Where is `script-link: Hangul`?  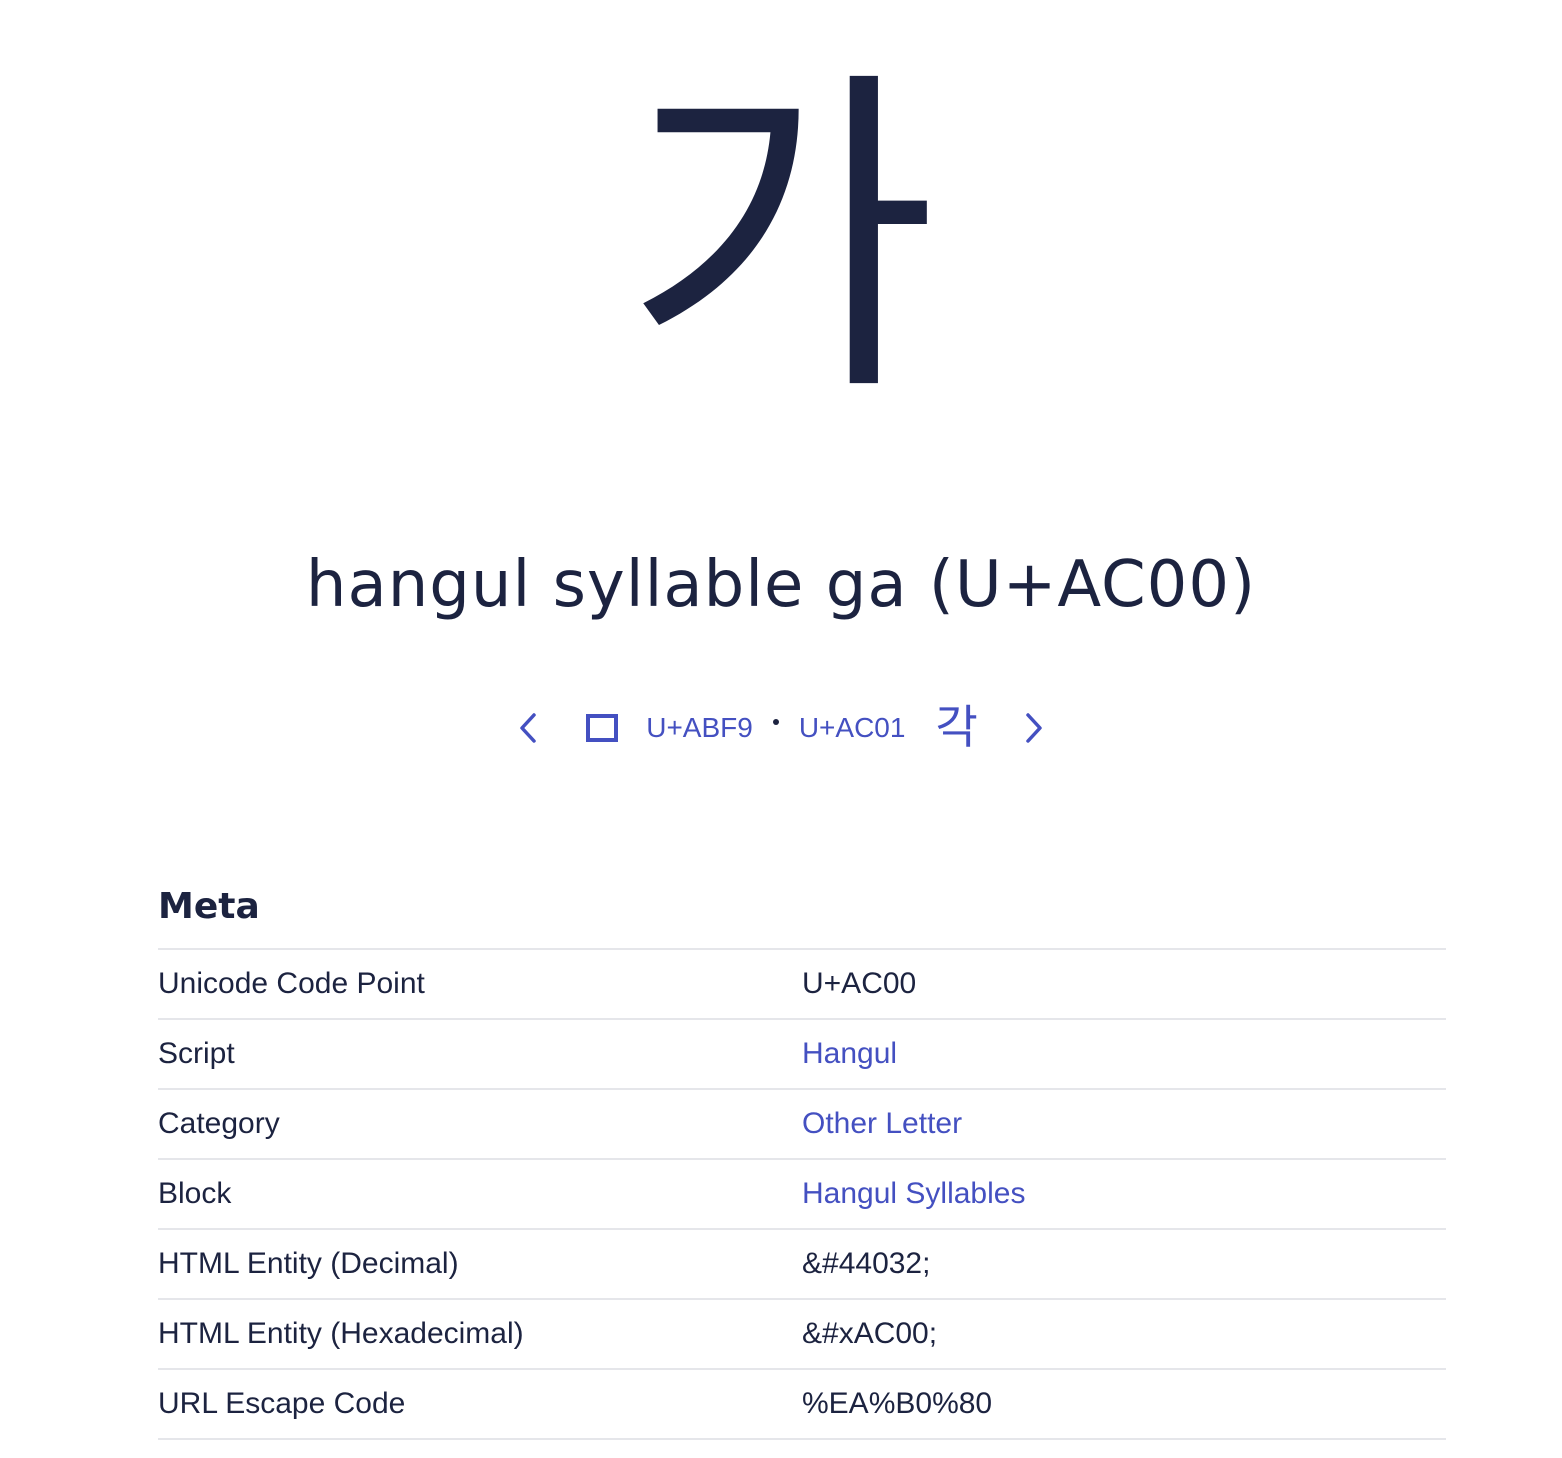 script-link: Hangul is located at coordinates (849, 1054).